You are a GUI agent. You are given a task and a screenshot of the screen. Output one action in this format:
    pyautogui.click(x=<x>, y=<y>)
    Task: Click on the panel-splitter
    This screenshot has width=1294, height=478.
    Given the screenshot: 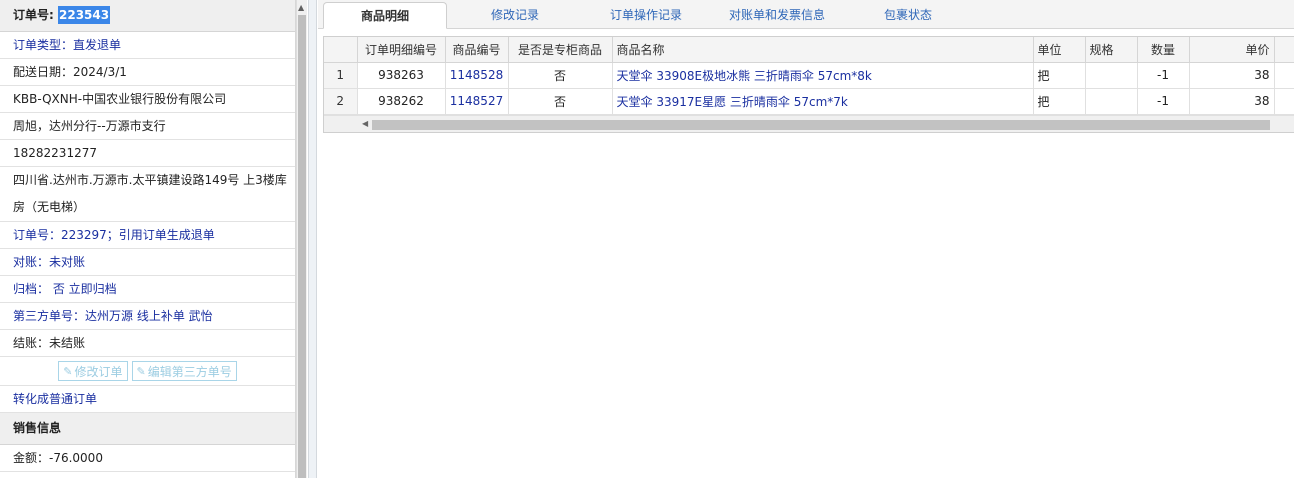 What is the action you would take?
    pyautogui.click(x=312, y=239)
    